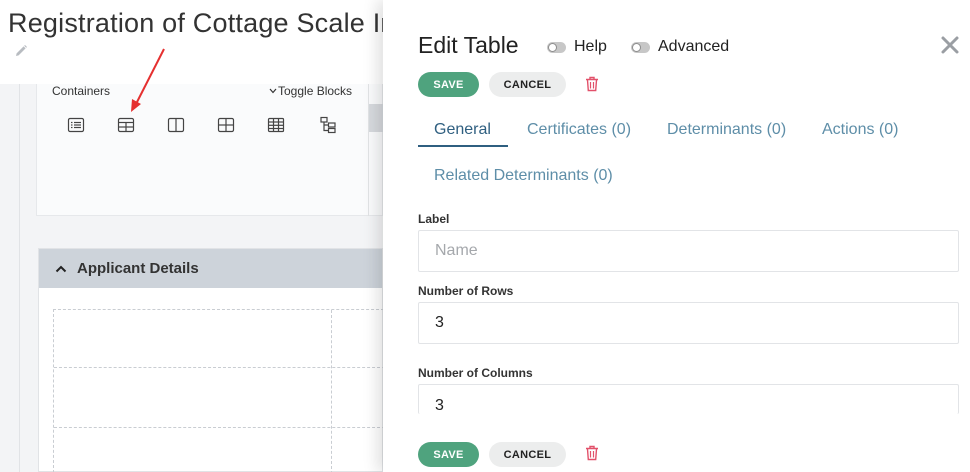 The image size is (970, 472). I want to click on columns-field-label: Number of Columns, so click(475, 373).